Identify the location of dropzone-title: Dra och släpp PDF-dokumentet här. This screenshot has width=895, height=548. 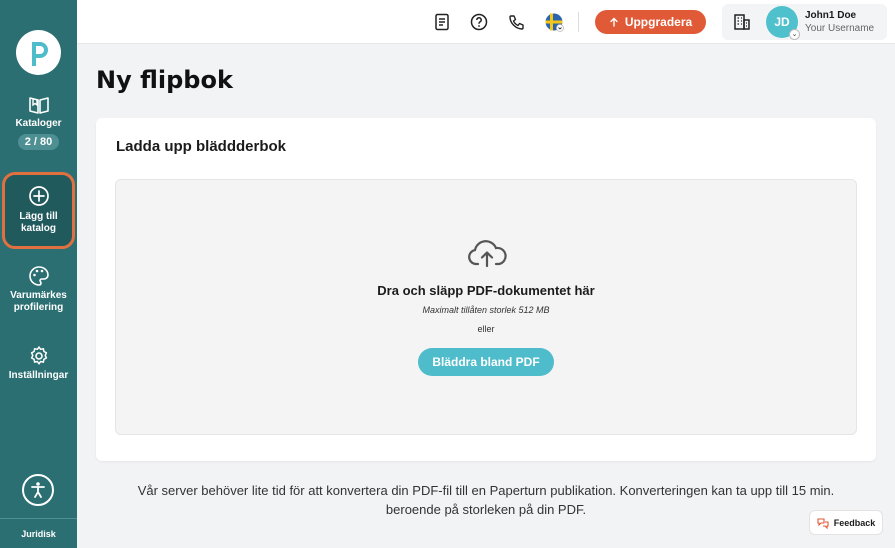
(486, 290).